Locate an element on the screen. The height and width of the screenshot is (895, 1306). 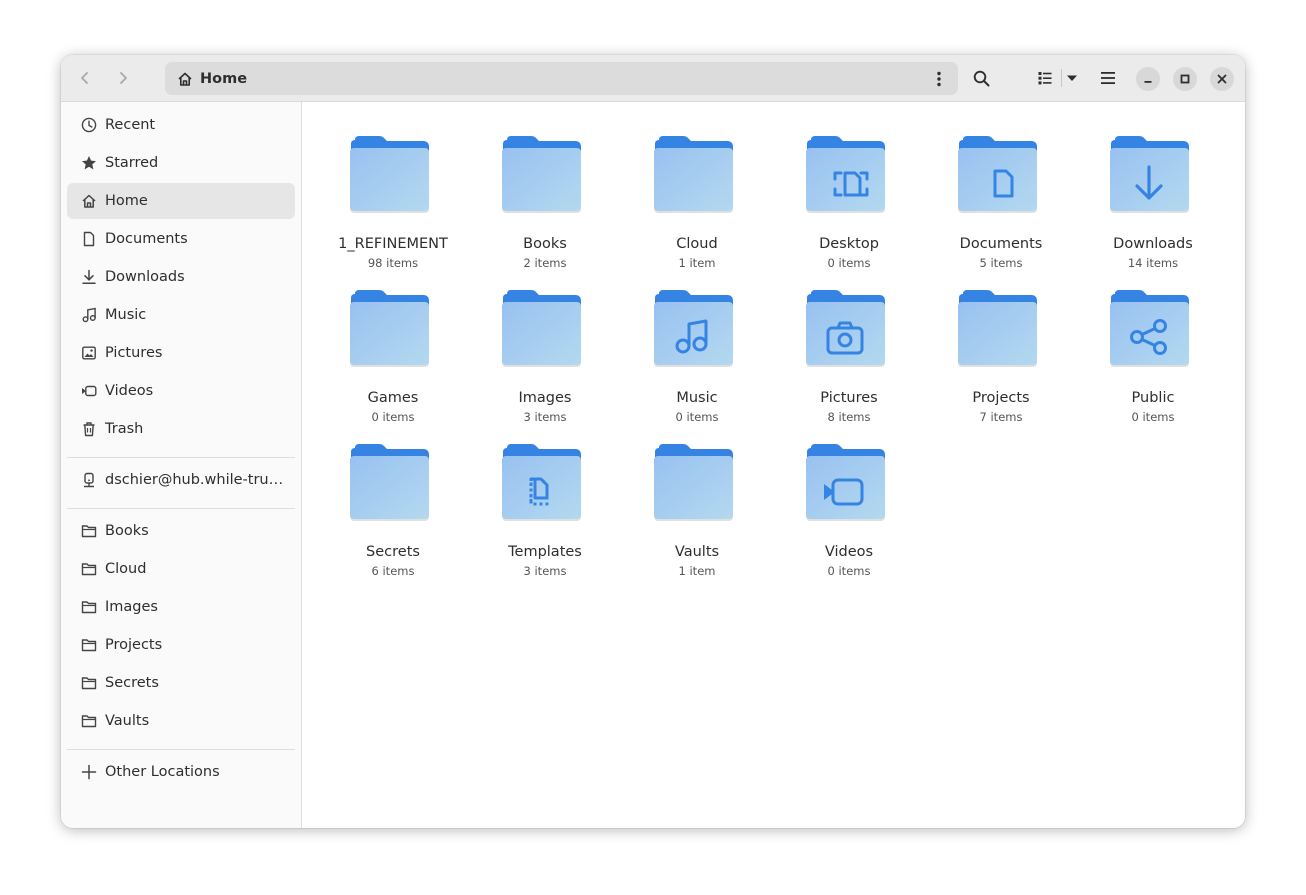
sidebar-item-label: Home is located at coordinates (126, 201).